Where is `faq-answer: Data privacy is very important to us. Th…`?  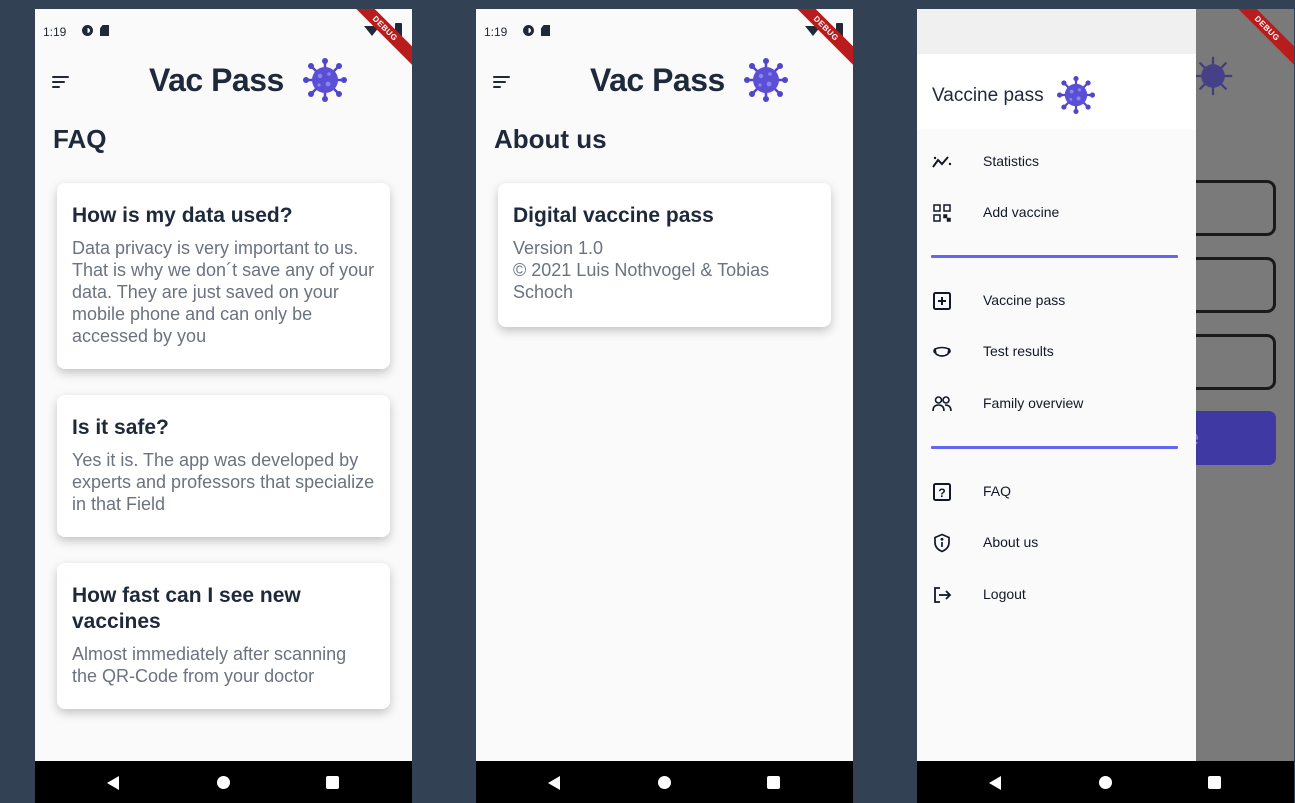 faq-answer: Data privacy is very important to us. Th… is located at coordinates (223, 292).